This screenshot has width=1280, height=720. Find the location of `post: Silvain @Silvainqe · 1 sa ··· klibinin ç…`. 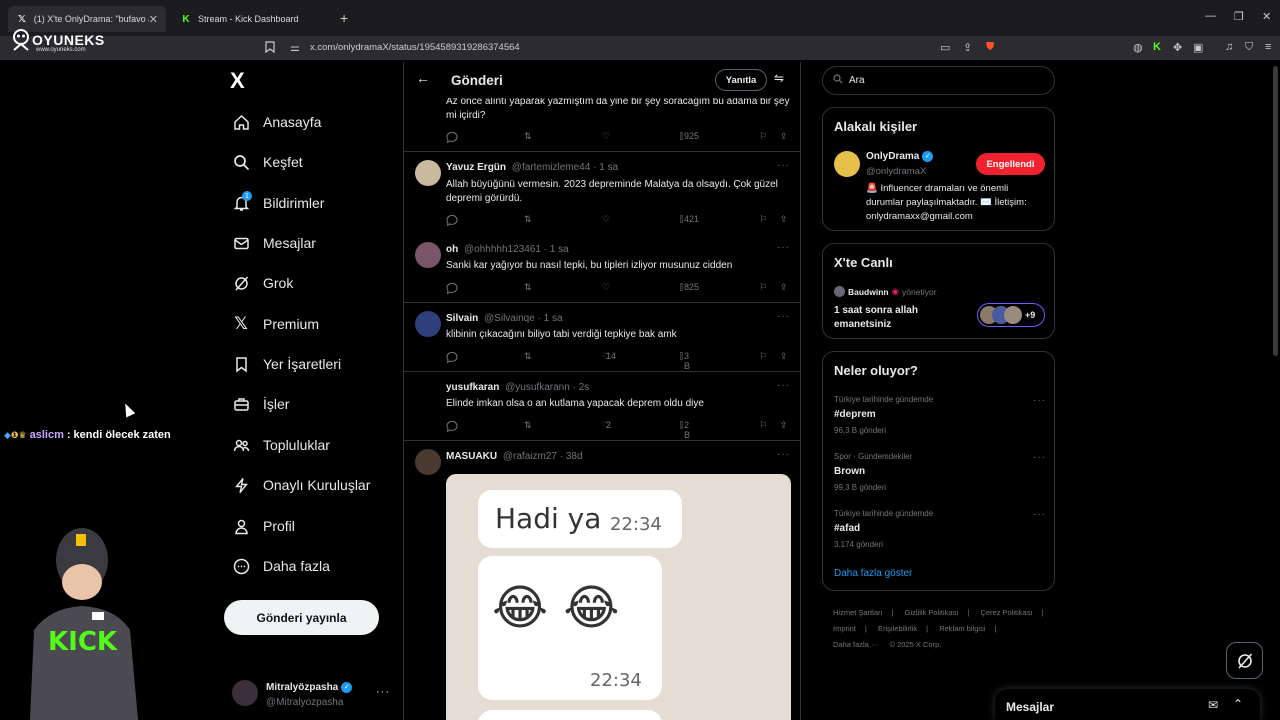

post: Silvain @Silvainqe · 1 sa ··· klibinin ç… is located at coordinates (602, 337).